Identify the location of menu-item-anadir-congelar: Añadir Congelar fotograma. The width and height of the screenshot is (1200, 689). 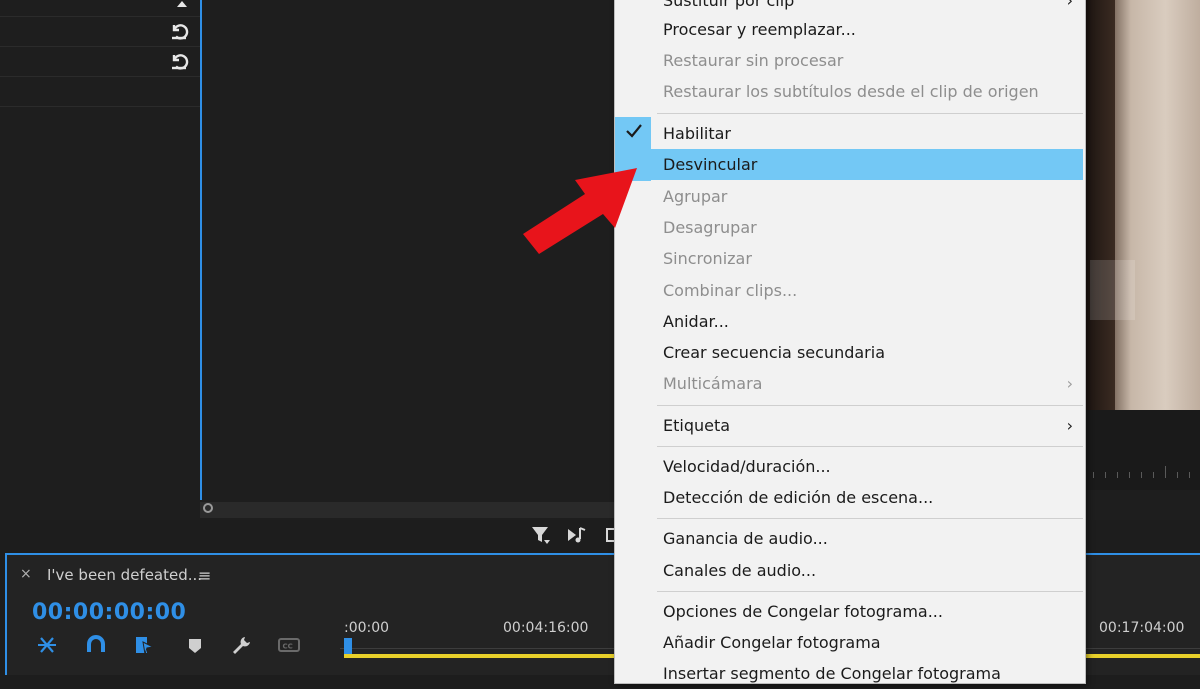
(850, 642).